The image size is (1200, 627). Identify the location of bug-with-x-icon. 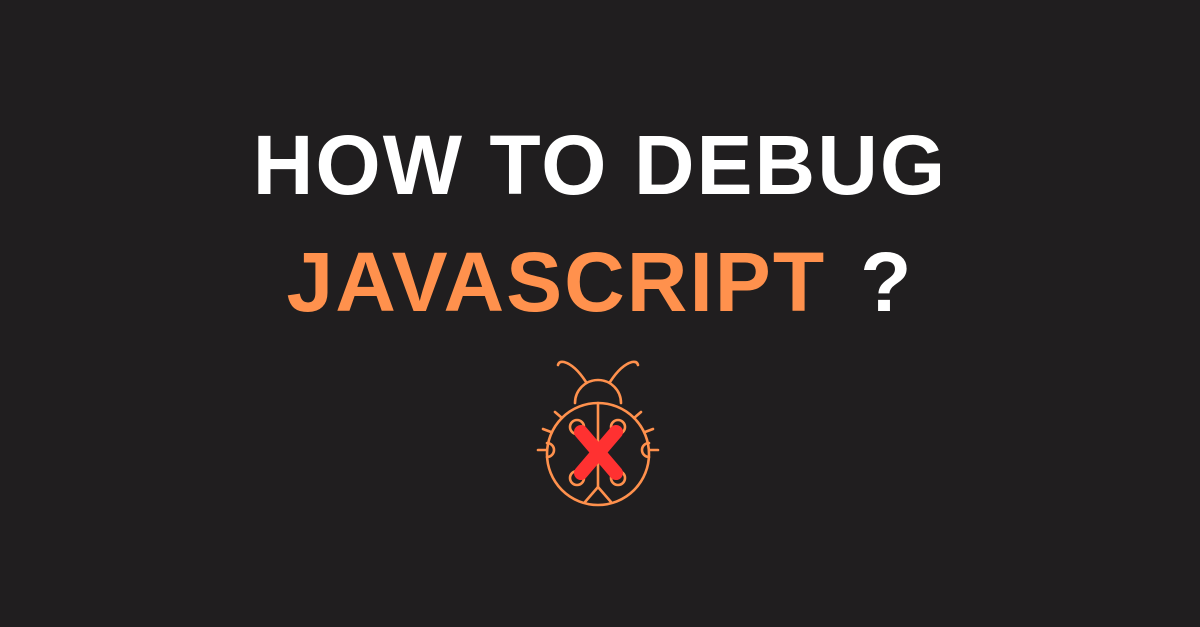
(598, 433).